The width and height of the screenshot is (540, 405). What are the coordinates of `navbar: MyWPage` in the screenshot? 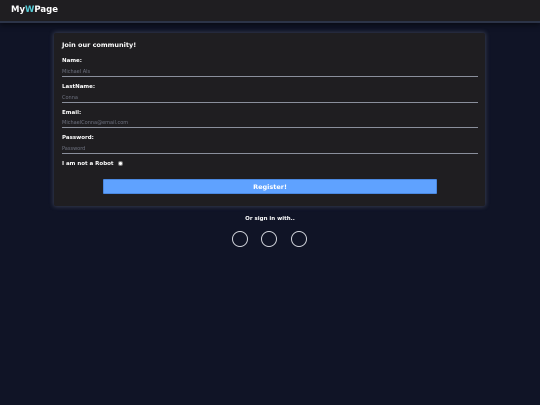 It's located at (270, 11).